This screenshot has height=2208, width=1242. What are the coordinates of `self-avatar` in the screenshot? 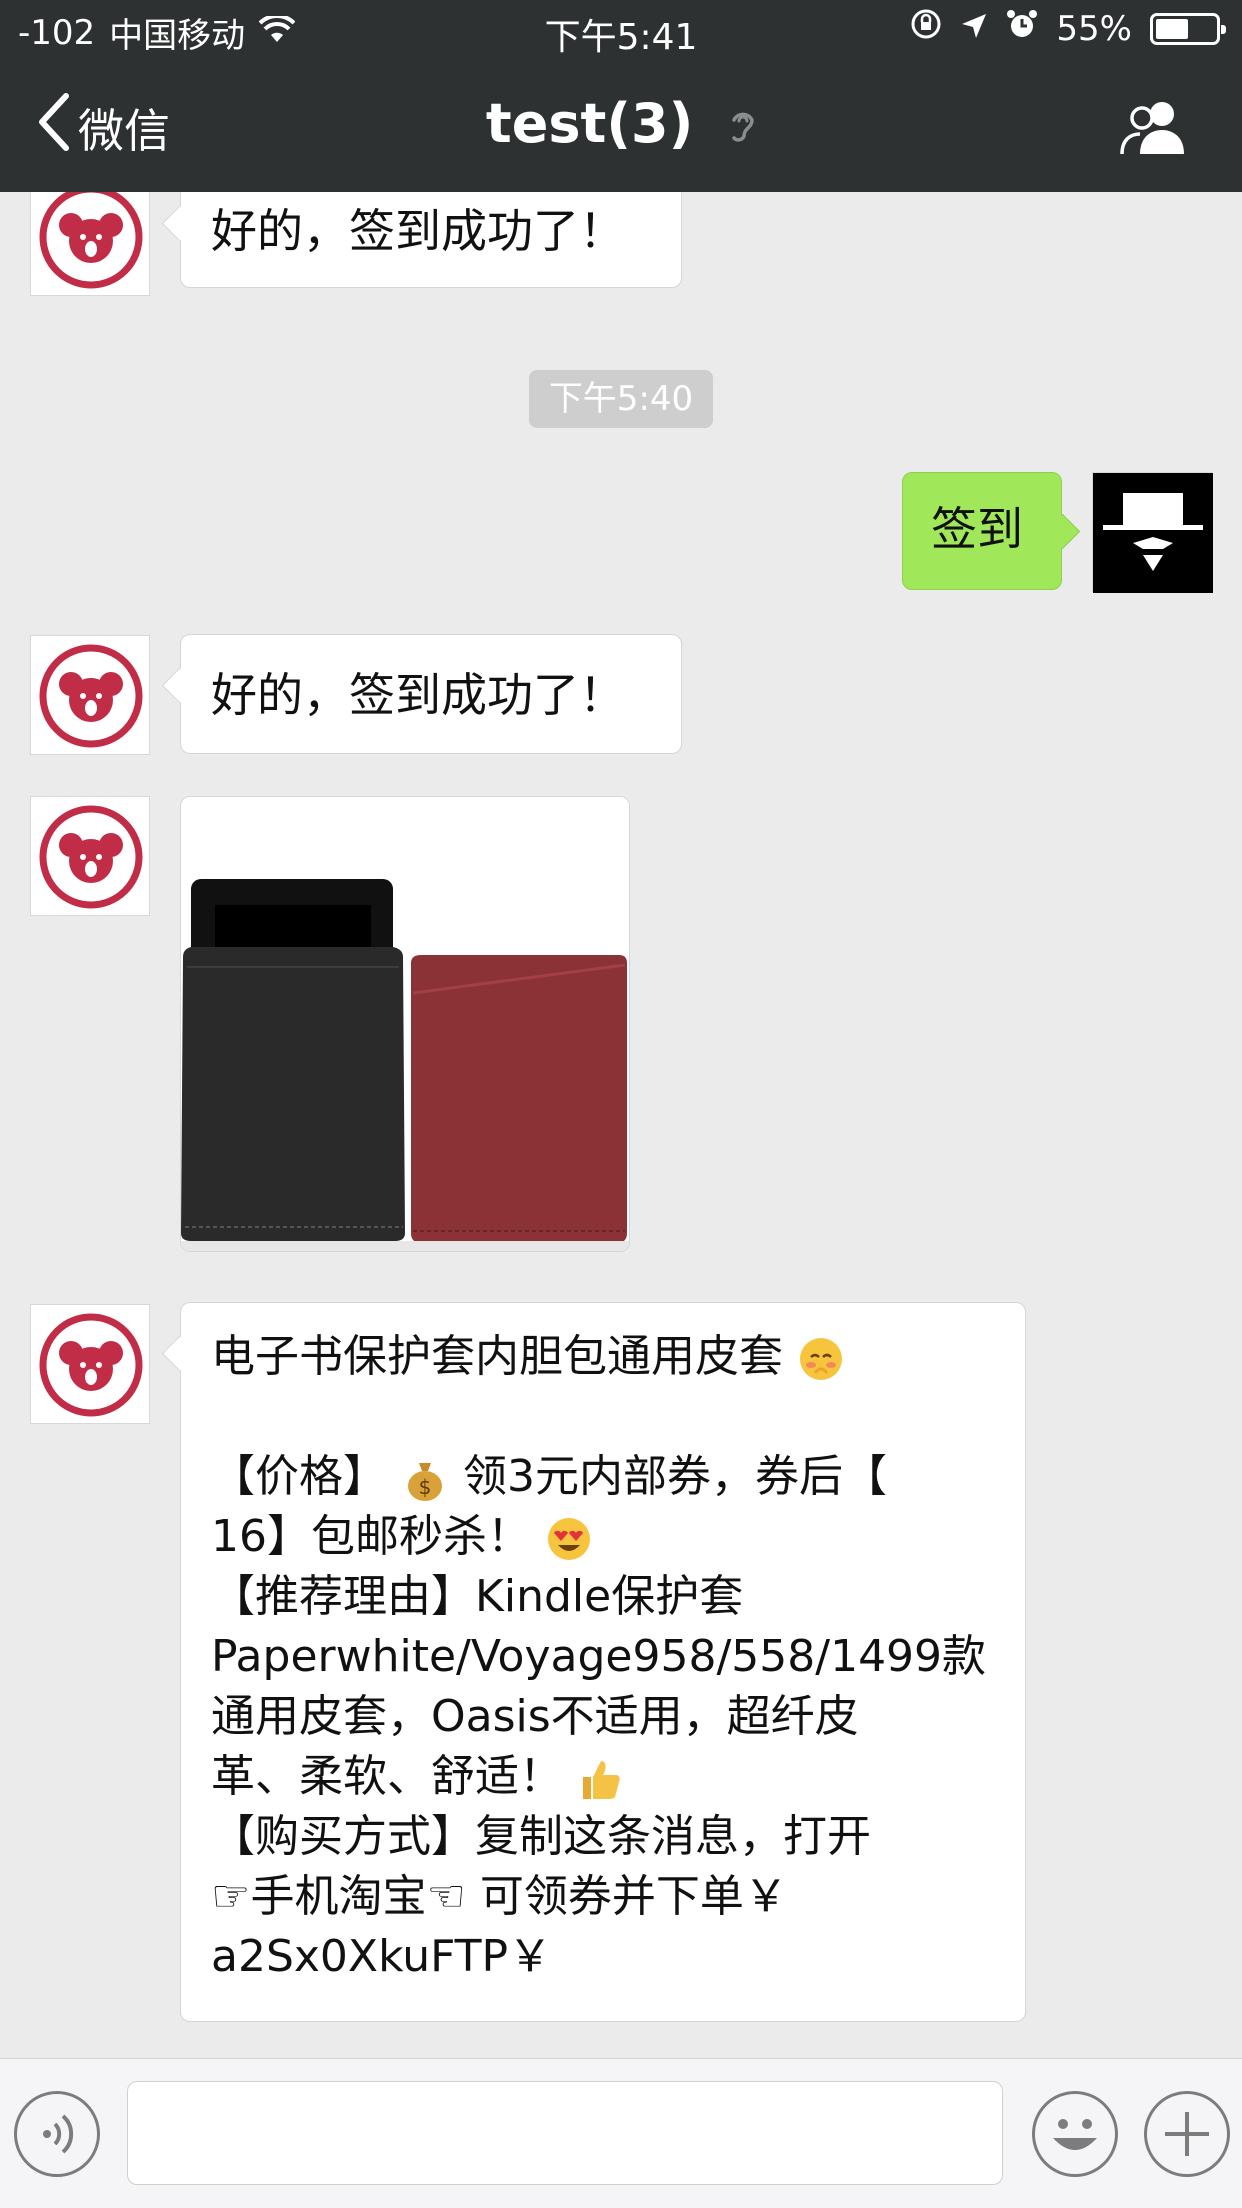 It's located at (1152, 532).